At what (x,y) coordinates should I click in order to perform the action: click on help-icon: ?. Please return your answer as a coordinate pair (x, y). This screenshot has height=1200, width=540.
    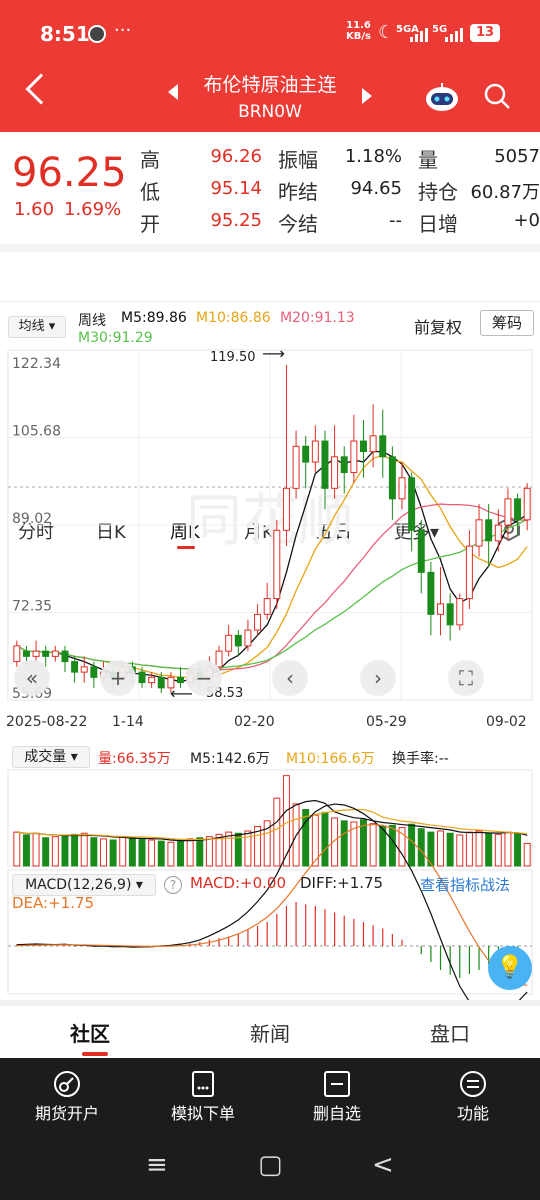
    Looking at the image, I should click on (173, 885).